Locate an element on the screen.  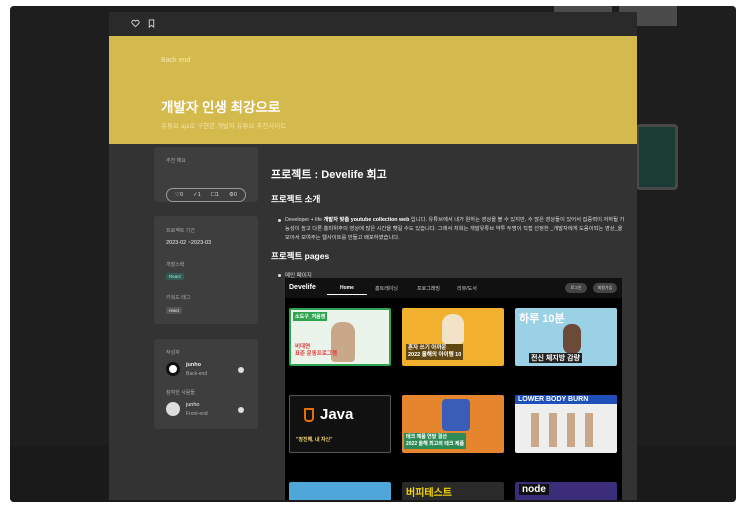
author-label: 작성자 is located at coordinates (173, 353).